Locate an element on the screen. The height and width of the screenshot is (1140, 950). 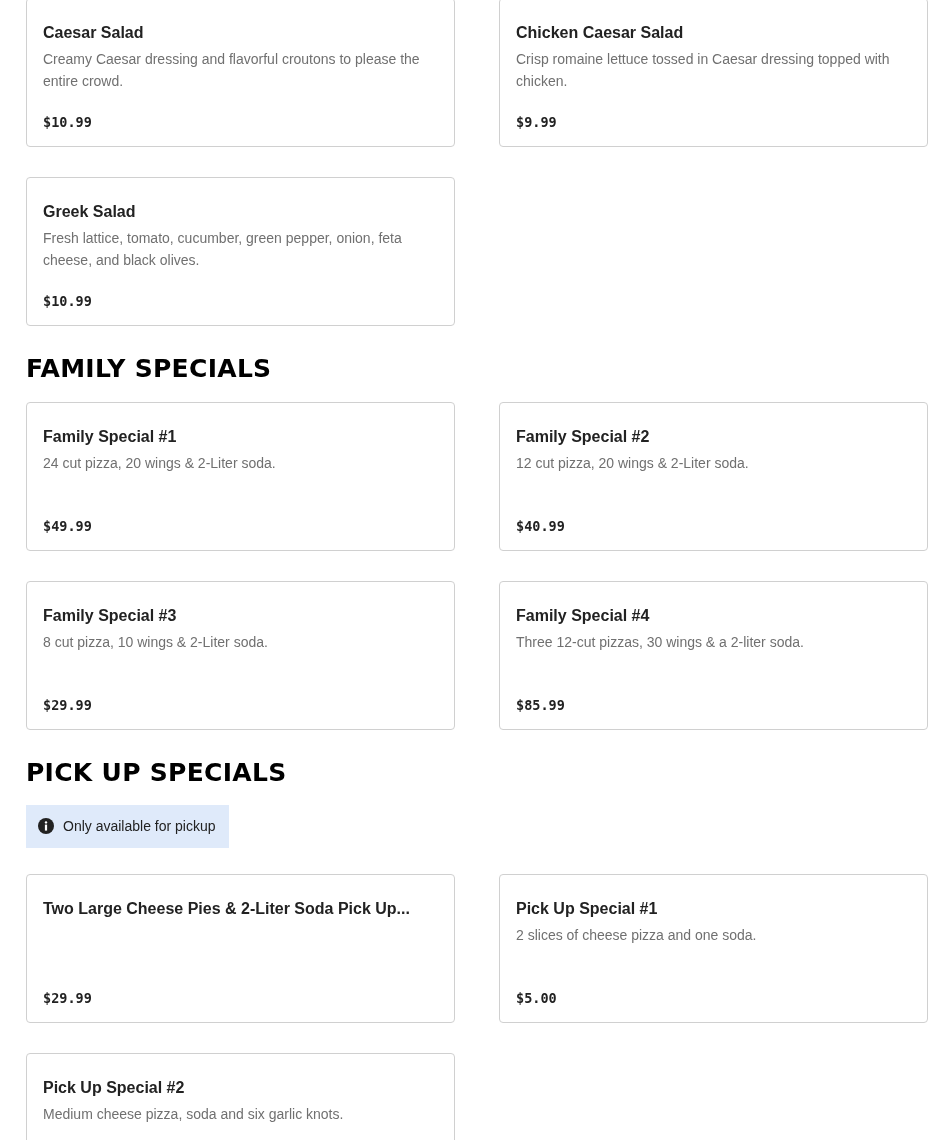
menu-item-card: Greek Salad Fresh lattice, tomato, cucumber, green pepper, onion, feta cheese, and black olives. $10.99 is located at coordinates (240, 251).